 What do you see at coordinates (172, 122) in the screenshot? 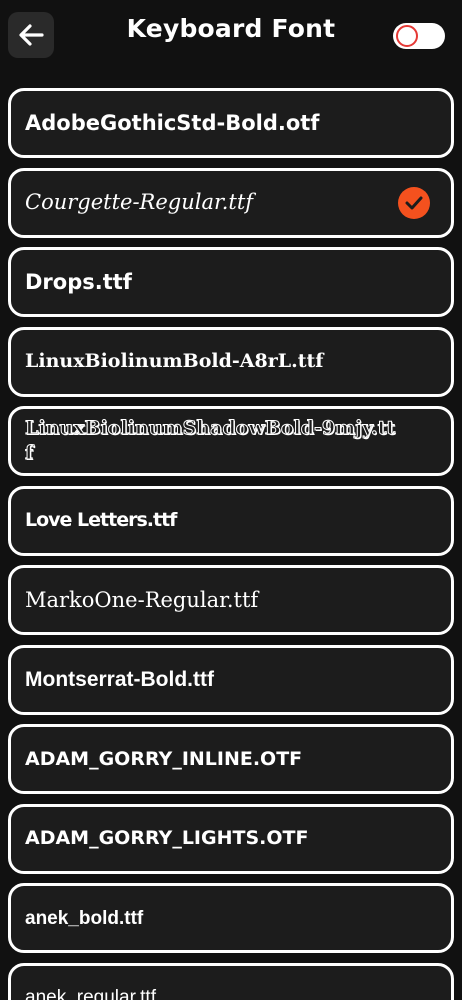
I see `font-item-label: AdobeGothicStd-Bold.otf` at bounding box center [172, 122].